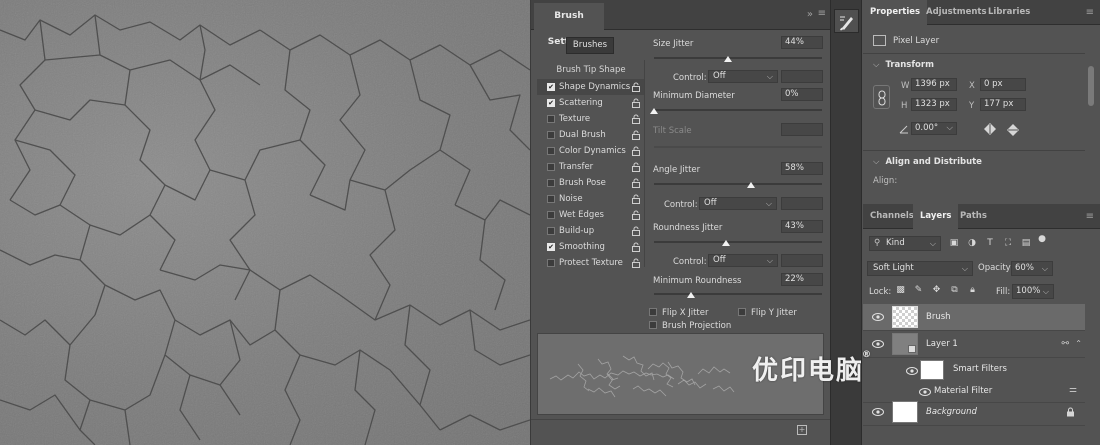  I want to click on shape-filter-icon: ⛶, so click(1008, 243).